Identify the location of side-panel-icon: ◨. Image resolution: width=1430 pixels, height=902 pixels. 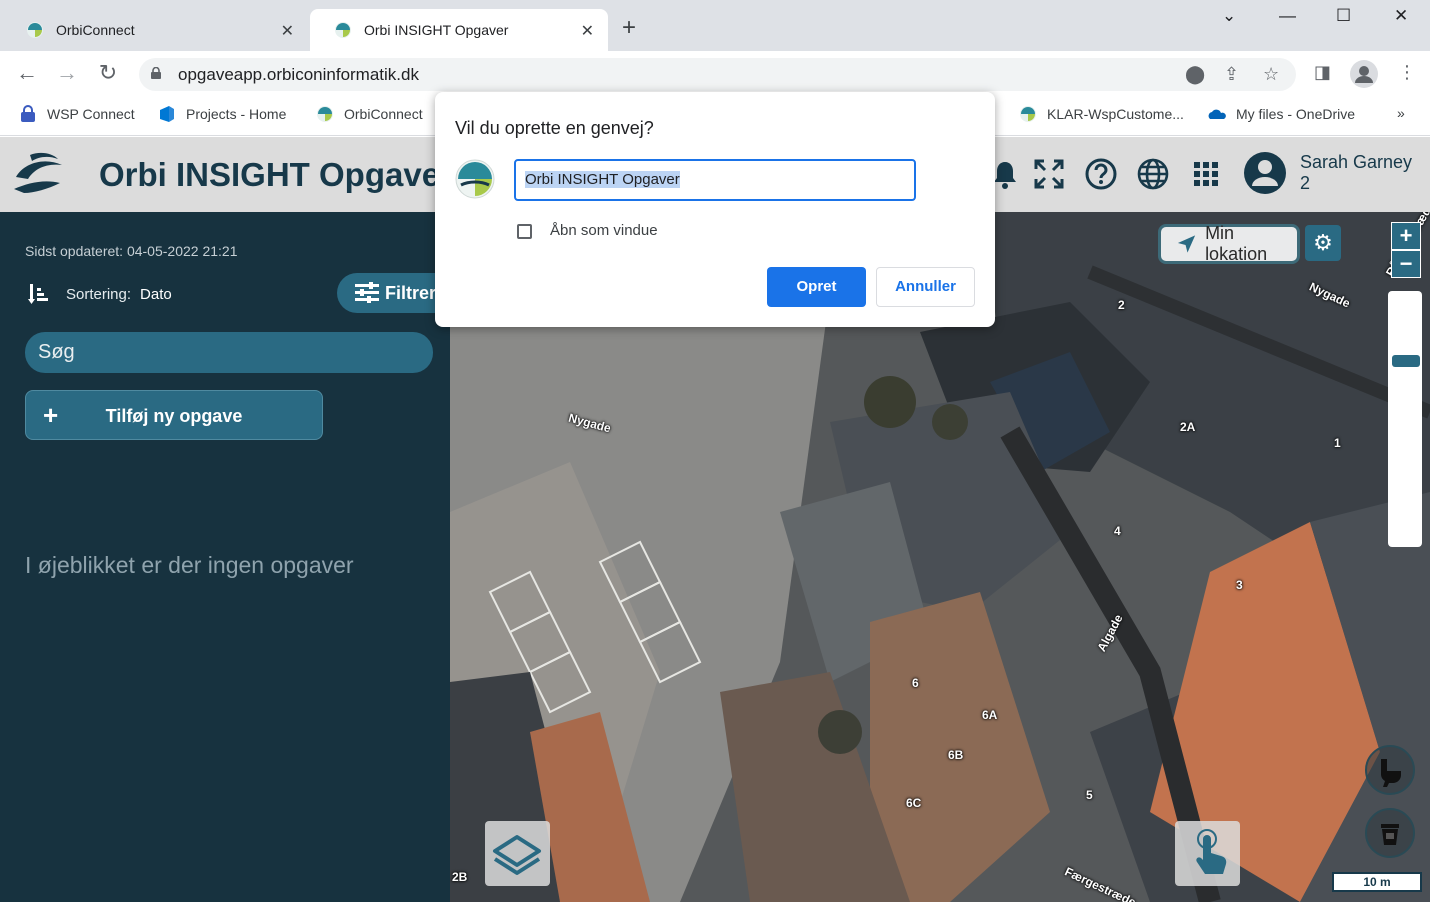
(1322, 72).